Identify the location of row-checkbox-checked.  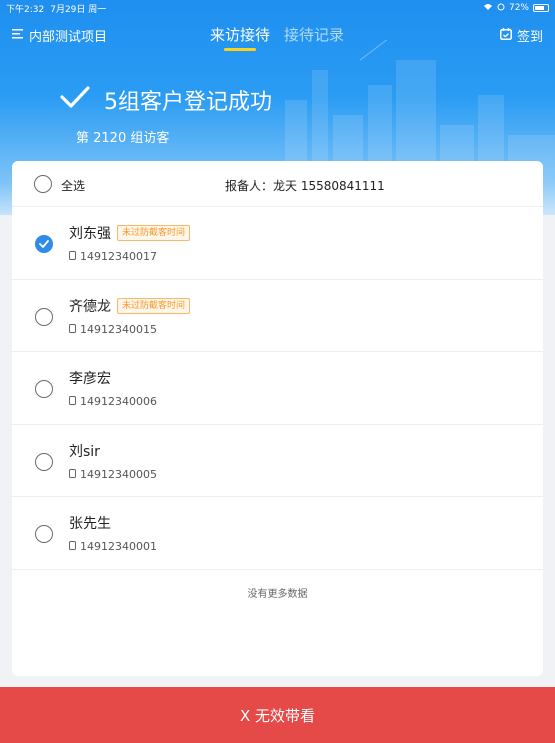
(44, 244).